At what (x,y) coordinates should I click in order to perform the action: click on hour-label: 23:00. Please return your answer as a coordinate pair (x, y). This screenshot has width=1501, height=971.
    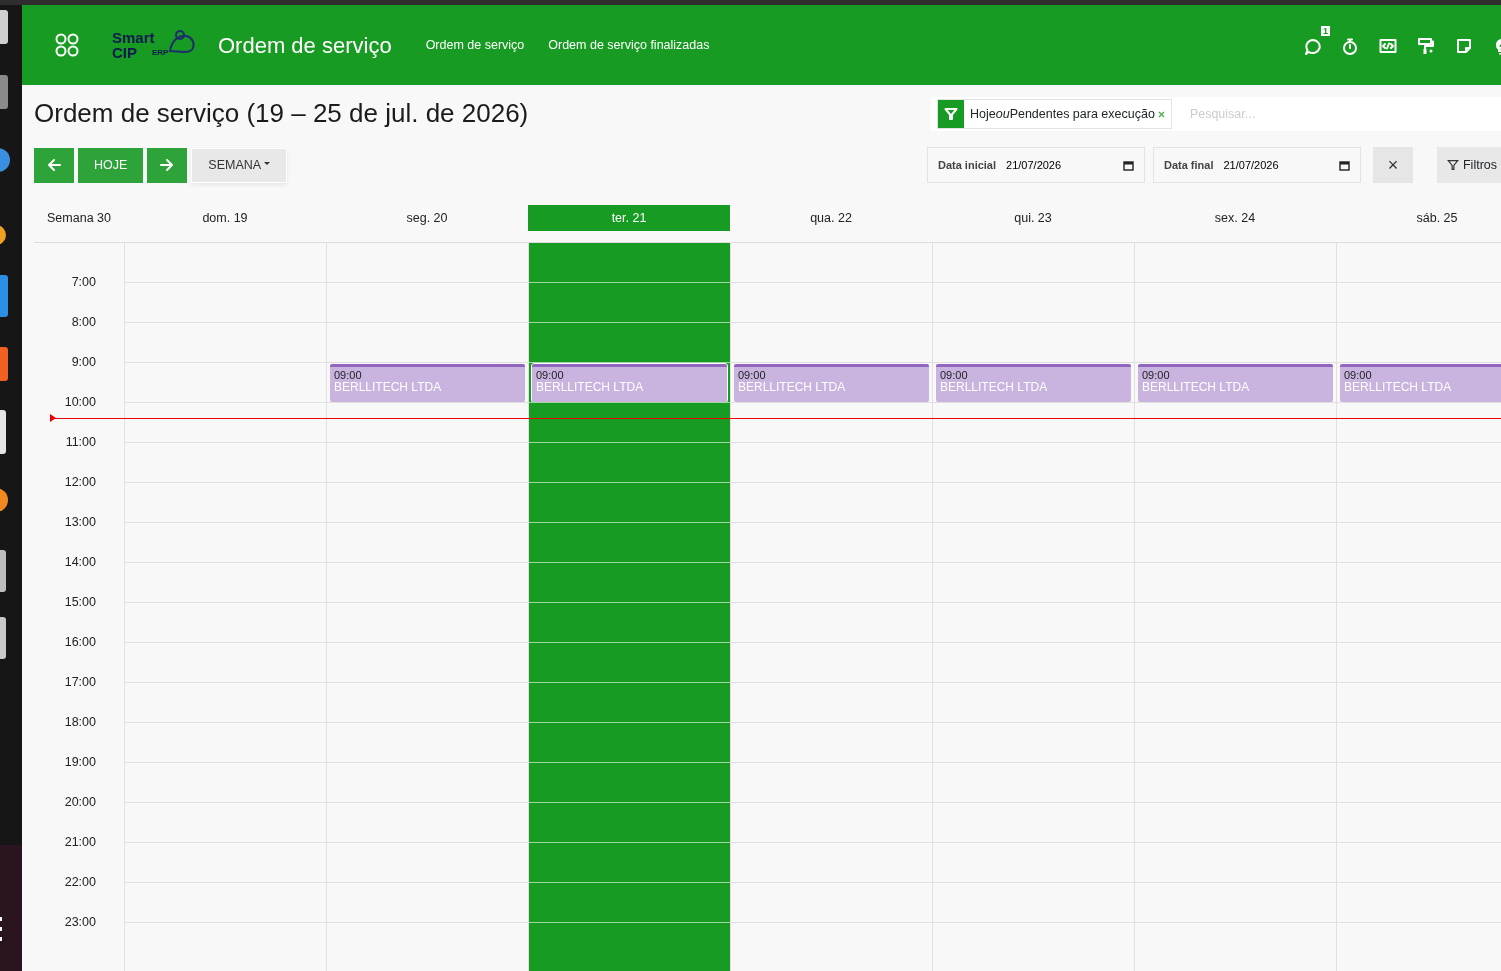
    Looking at the image, I should click on (80, 922).